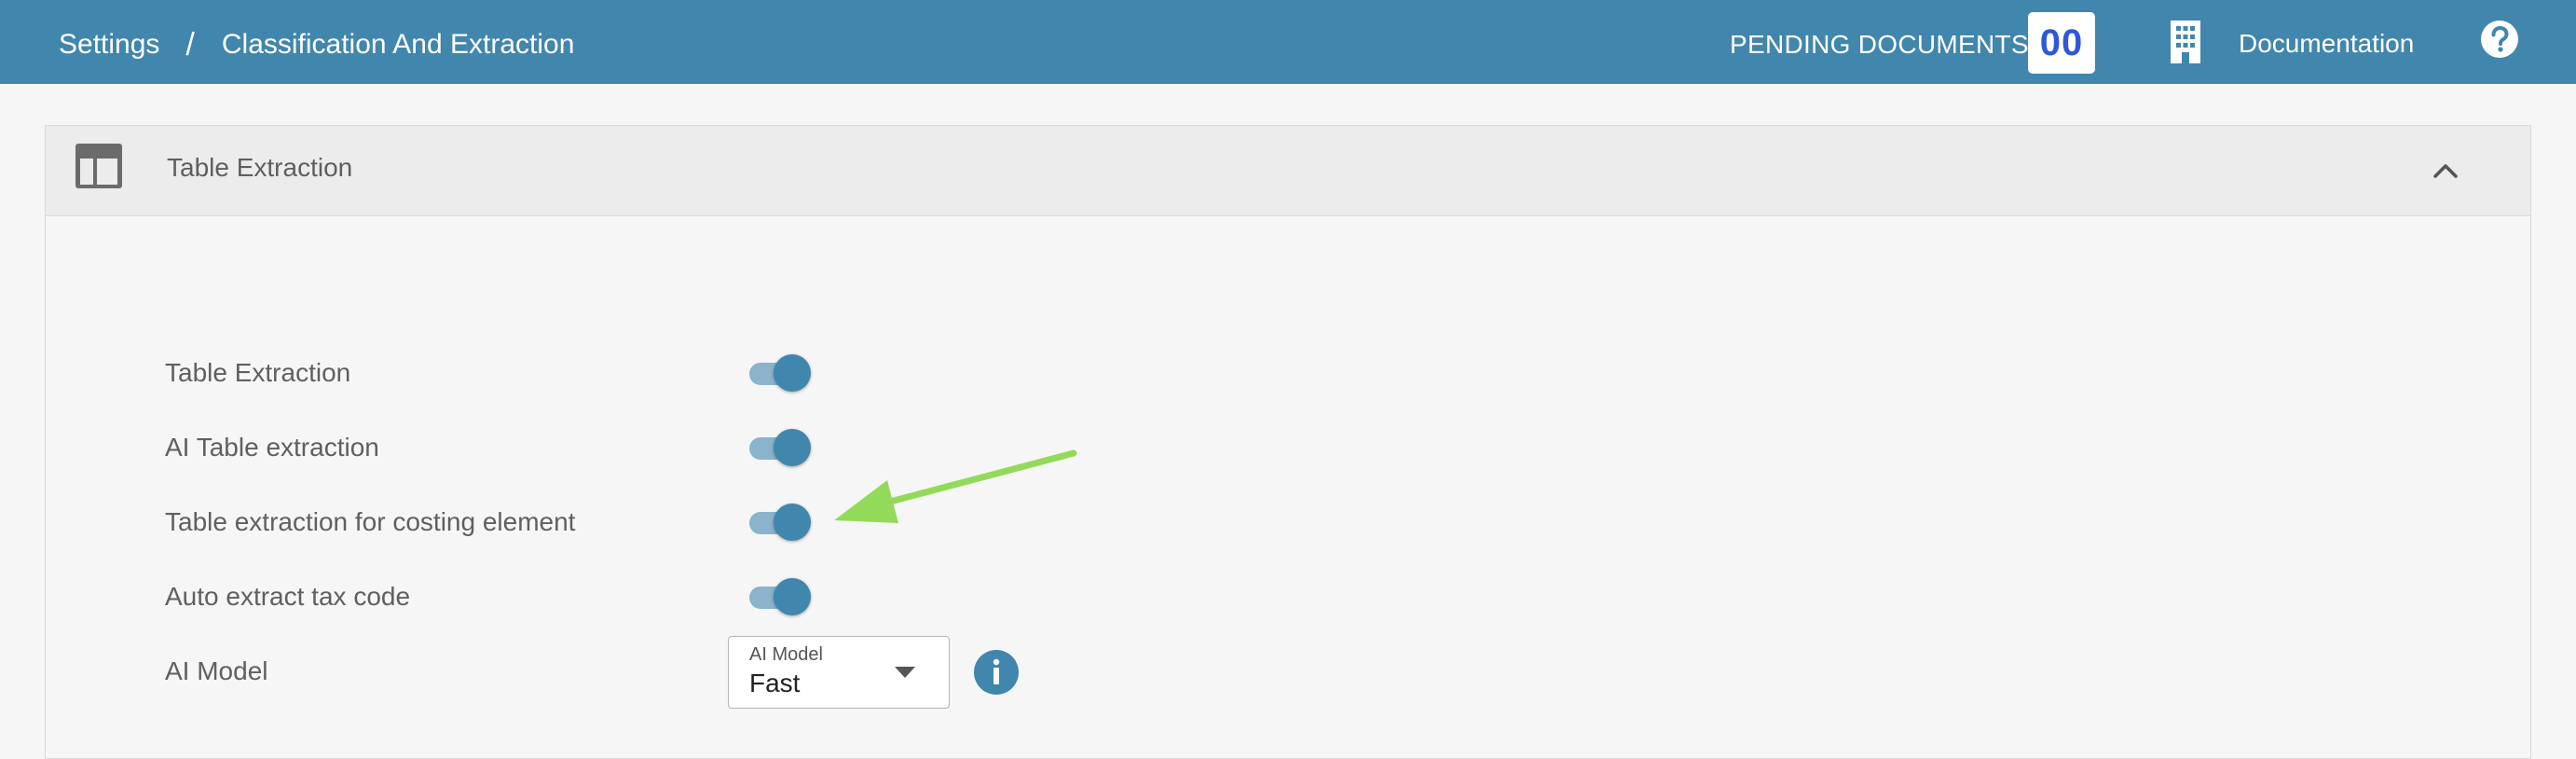  What do you see at coordinates (2499, 39) in the screenshot?
I see `help-icon` at bounding box center [2499, 39].